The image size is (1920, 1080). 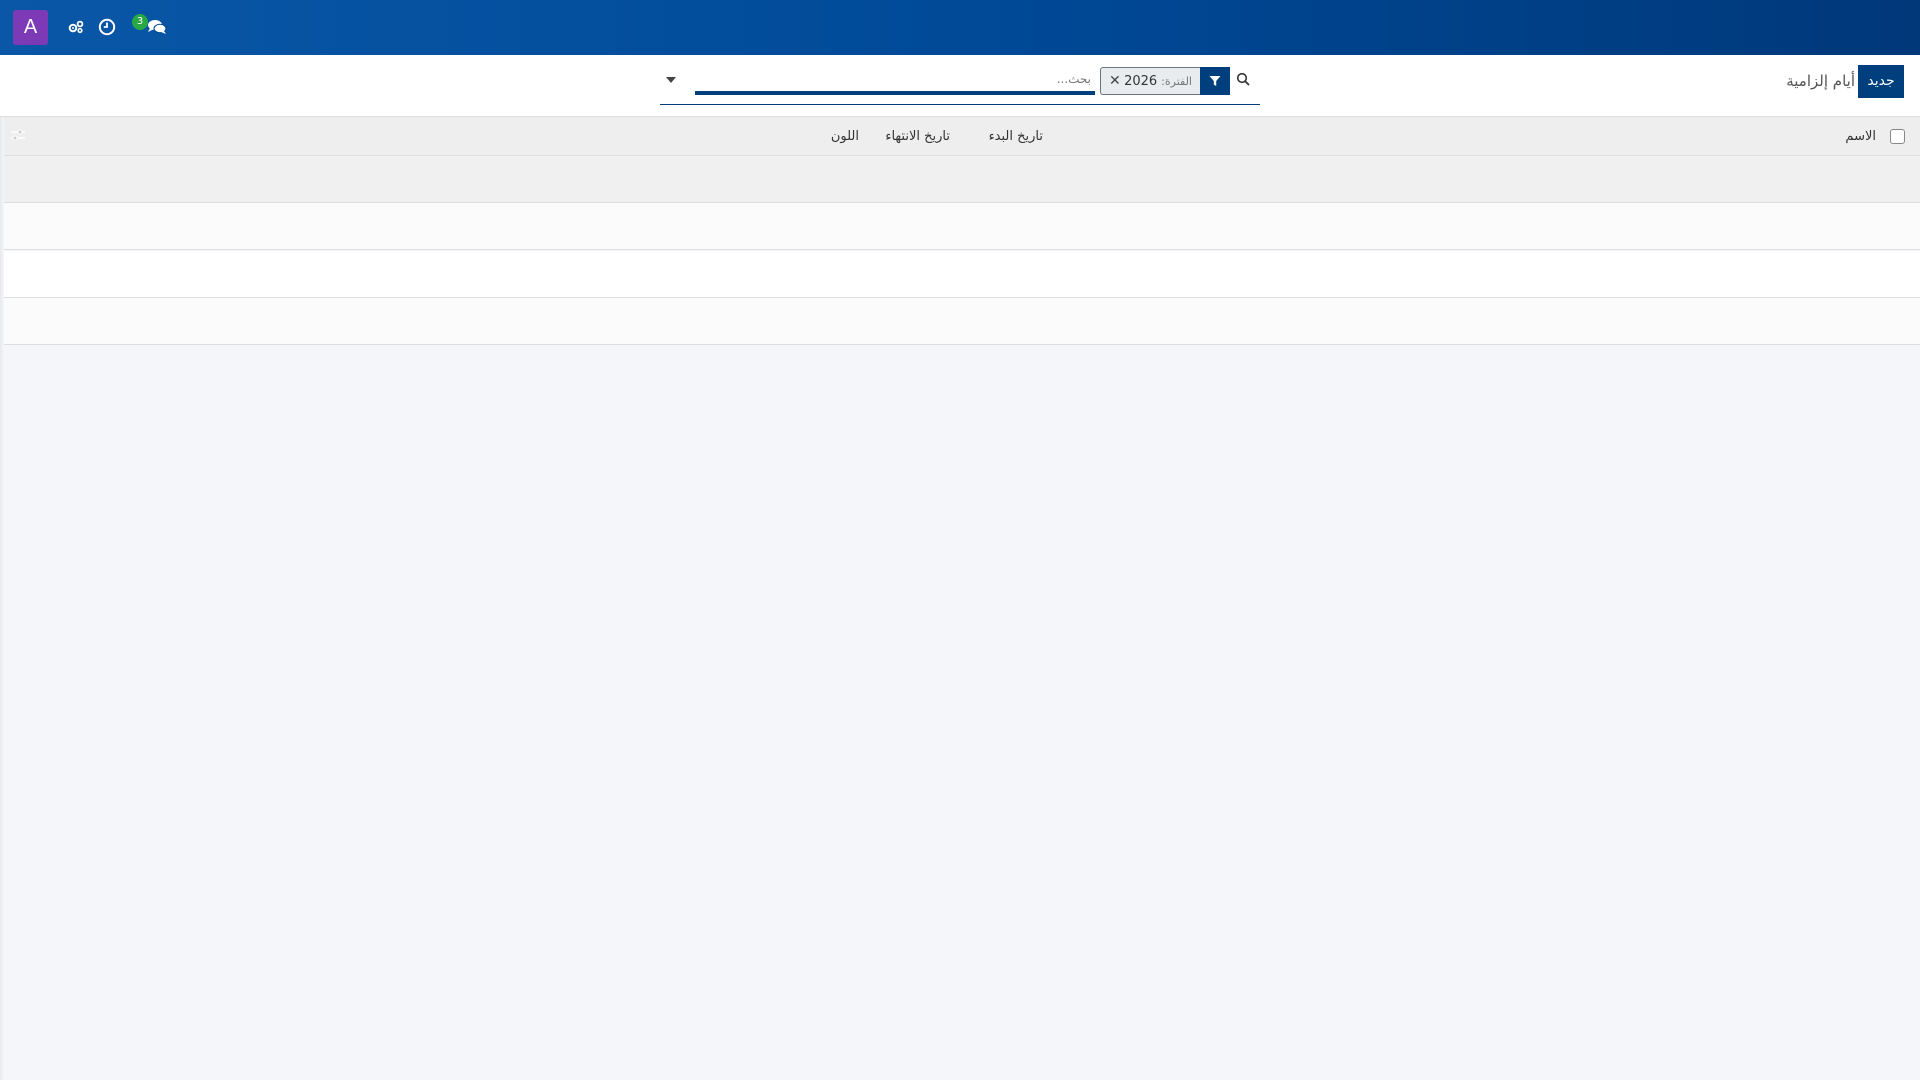 What do you see at coordinates (30, 27) in the screenshot?
I see `user-avatar: A` at bounding box center [30, 27].